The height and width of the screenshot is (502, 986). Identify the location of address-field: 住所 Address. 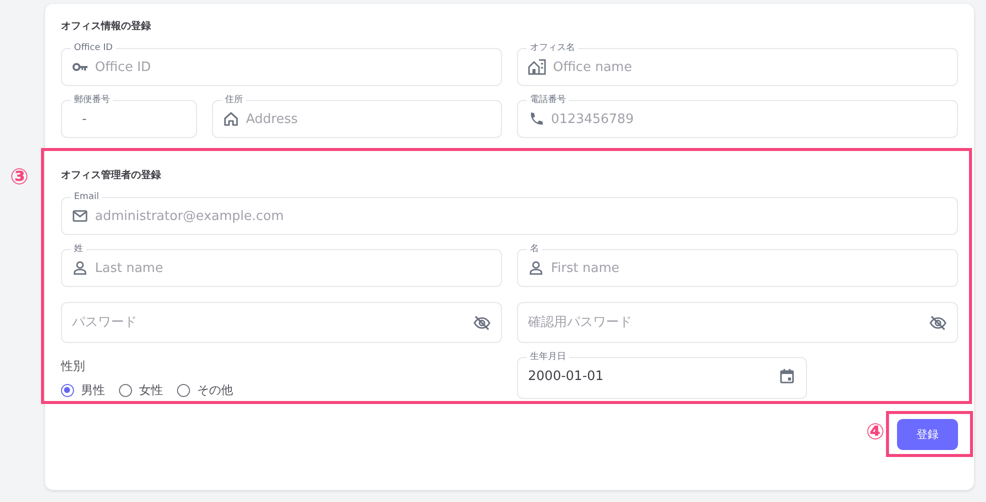
(357, 116).